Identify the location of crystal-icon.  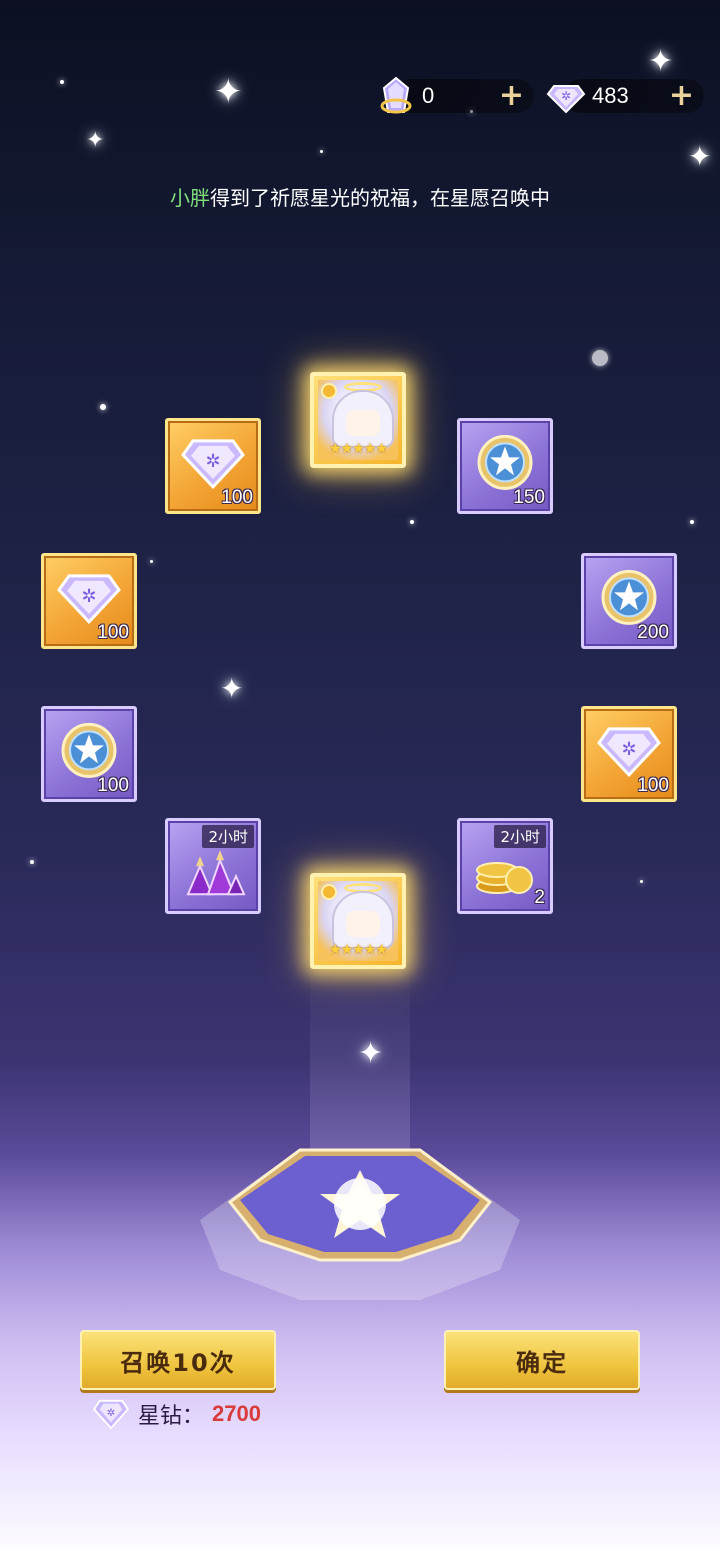
(396, 95).